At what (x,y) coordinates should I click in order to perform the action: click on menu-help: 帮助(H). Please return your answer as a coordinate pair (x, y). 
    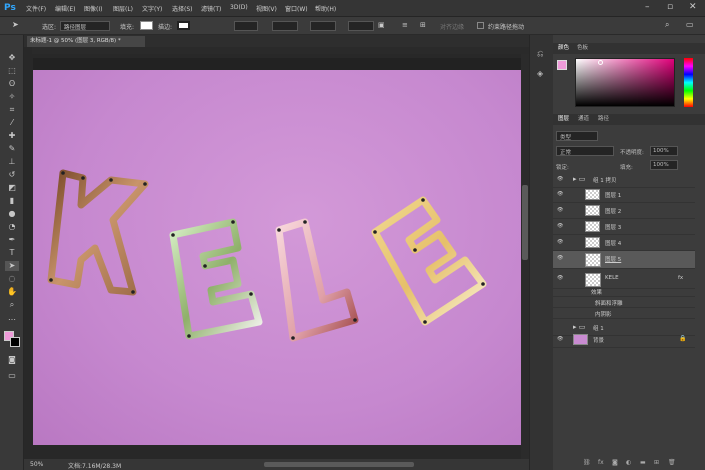
    Looking at the image, I should click on (325, 8).